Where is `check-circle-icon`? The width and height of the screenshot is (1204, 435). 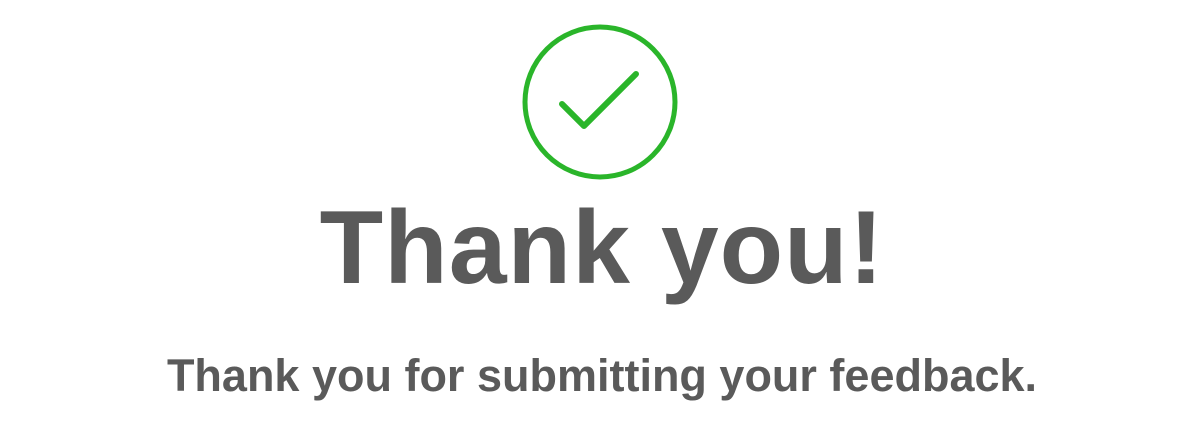
check-circle-icon is located at coordinates (600, 102).